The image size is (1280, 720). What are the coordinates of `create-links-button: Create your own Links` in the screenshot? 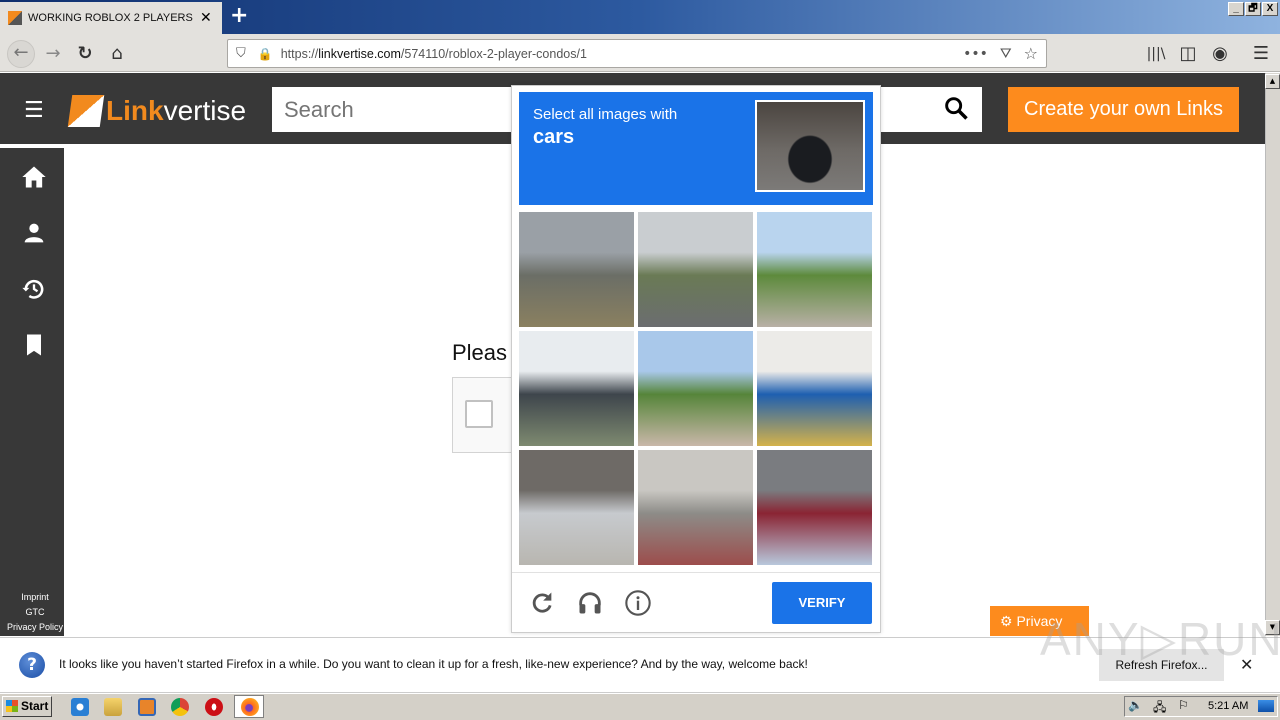 It's located at (1123, 109).